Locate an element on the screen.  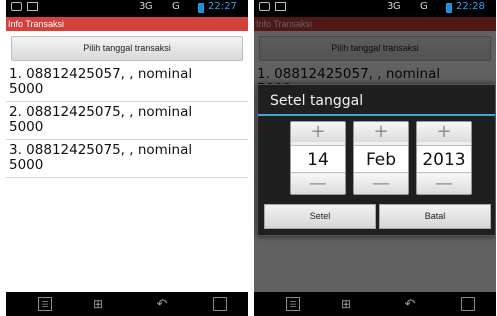
status-clock: 22:27 is located at coordinates (222, 6).